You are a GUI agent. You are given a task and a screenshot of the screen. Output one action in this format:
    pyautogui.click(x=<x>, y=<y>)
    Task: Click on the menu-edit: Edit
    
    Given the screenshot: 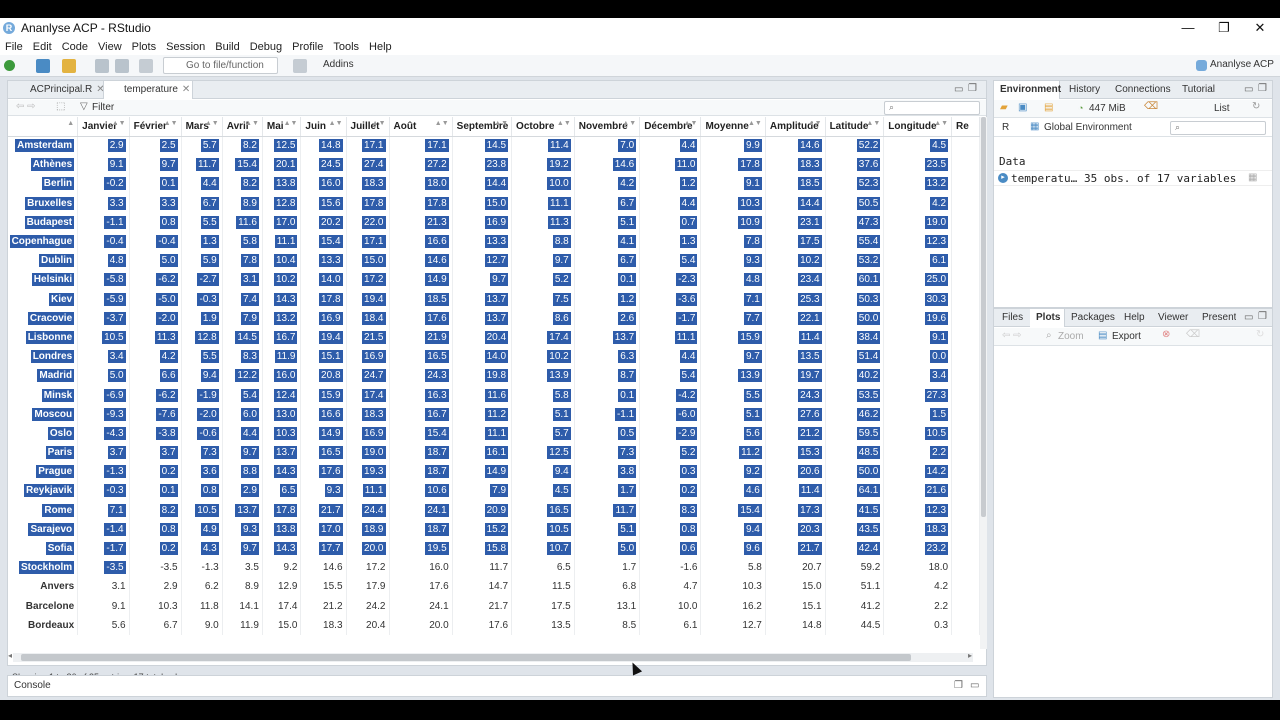 What is the action you would take?
    pyautogui.click(x=42, y=47)
    